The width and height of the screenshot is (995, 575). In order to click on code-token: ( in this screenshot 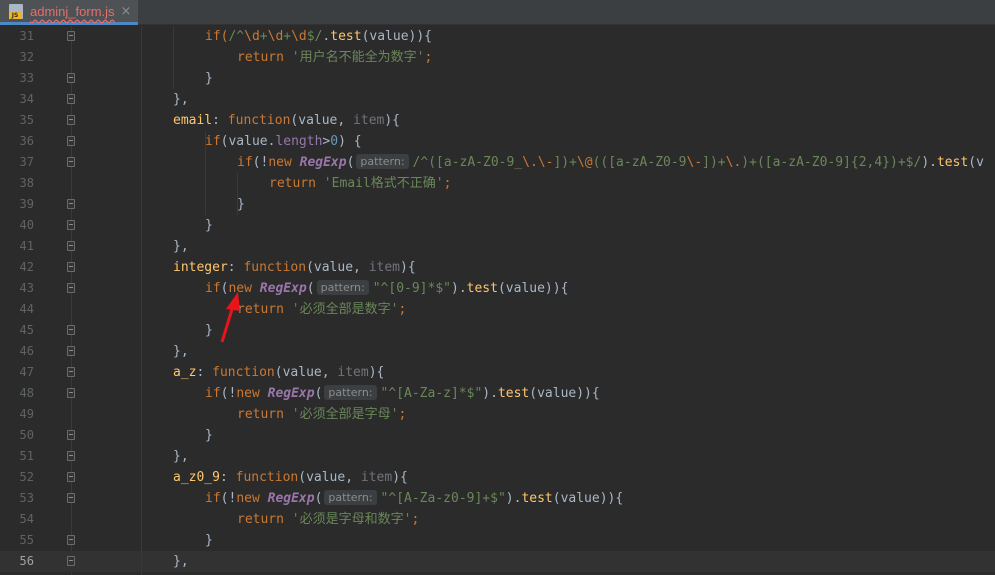, I will do `click(318, 498)`.